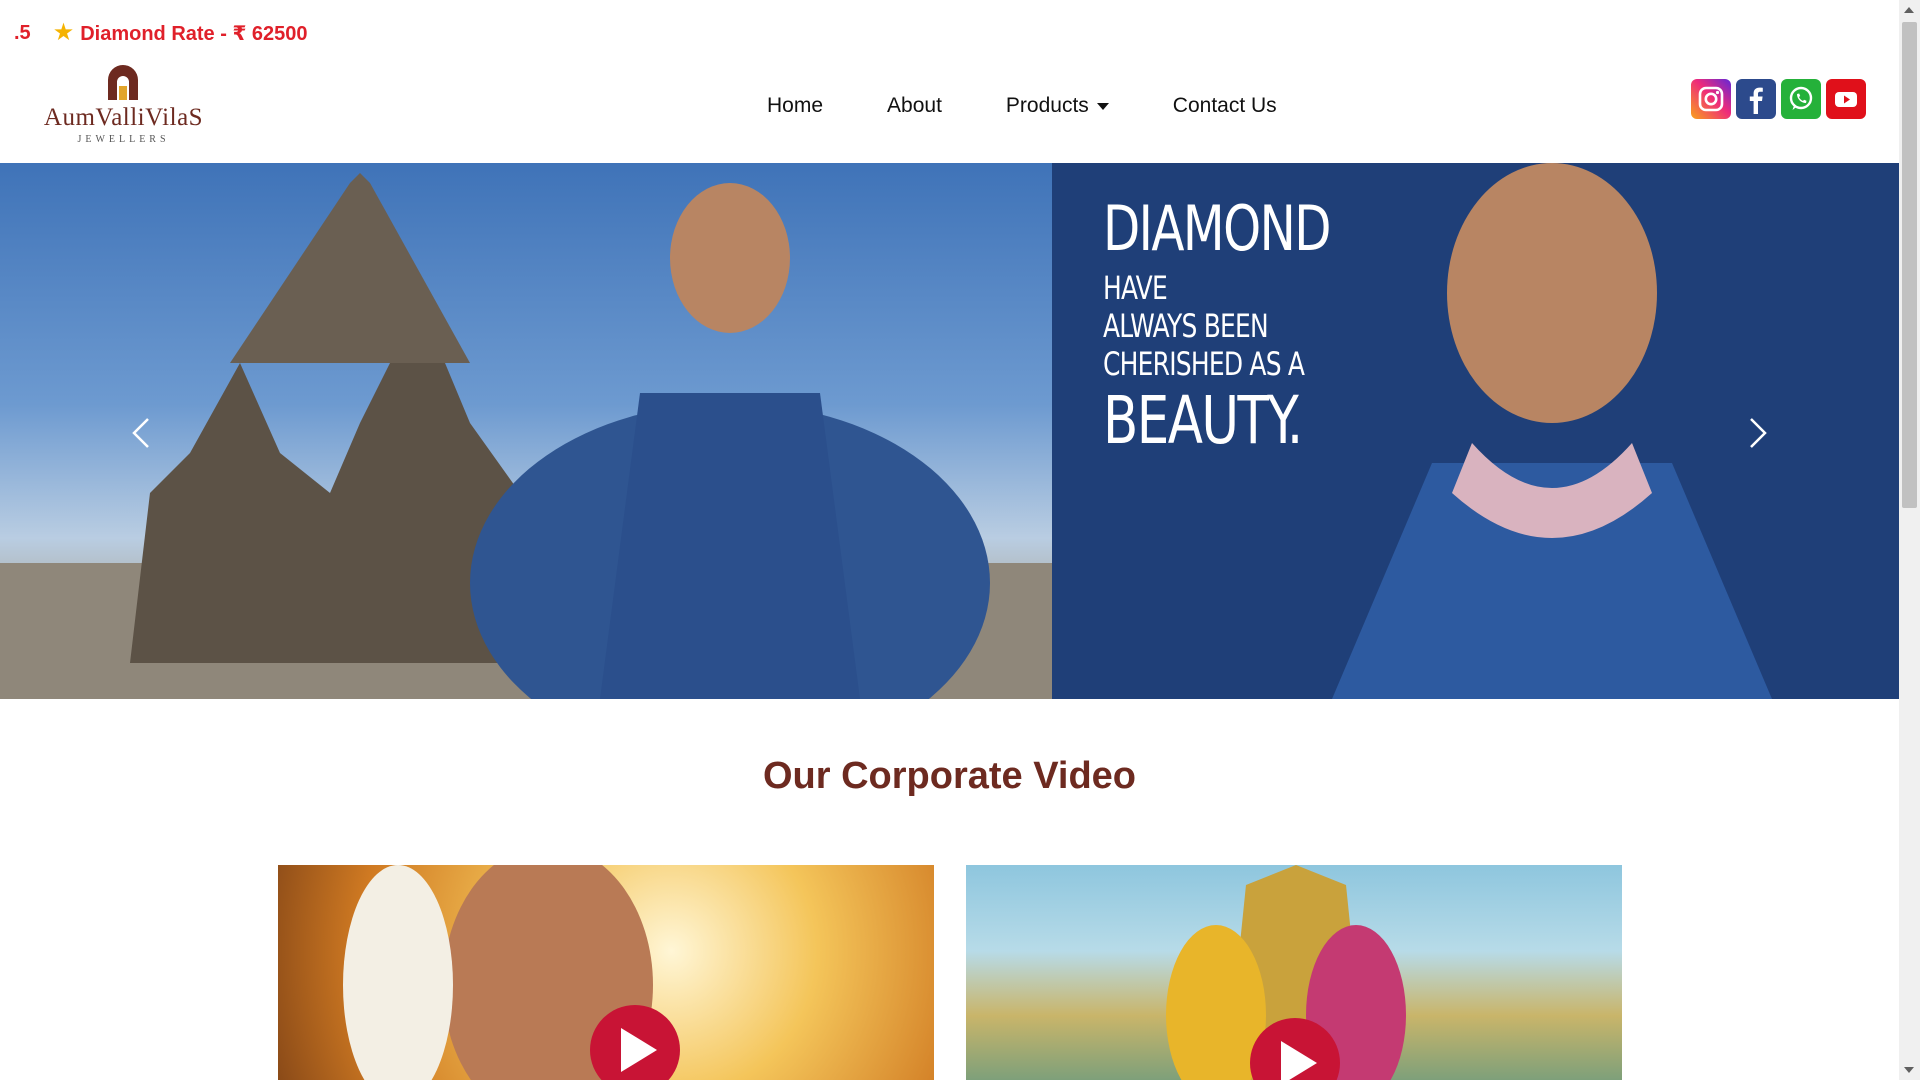  I want to click on brand-logo: AumValliVilaS JEWELLERS, so click(123, 104).